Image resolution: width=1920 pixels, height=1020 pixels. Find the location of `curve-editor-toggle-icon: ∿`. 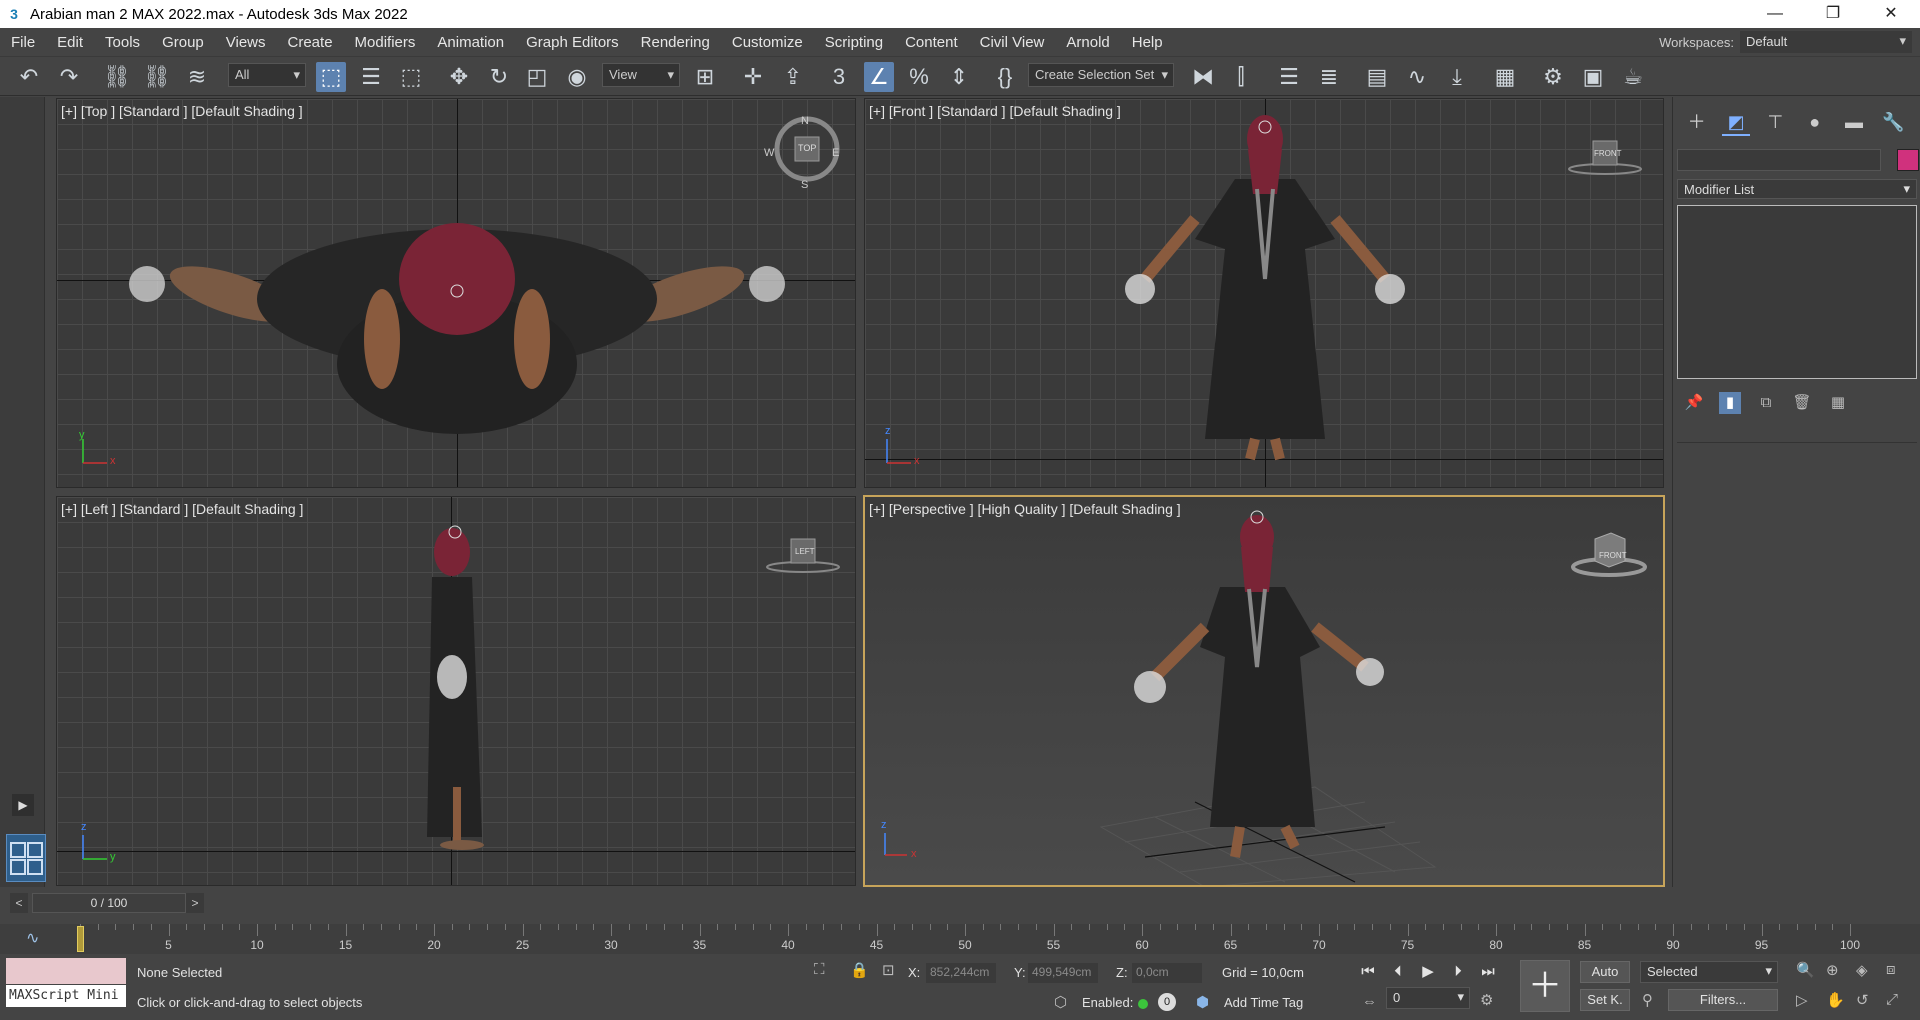

curve-editor-toggle-icon: ∿ is located at coordinates (32, 938).